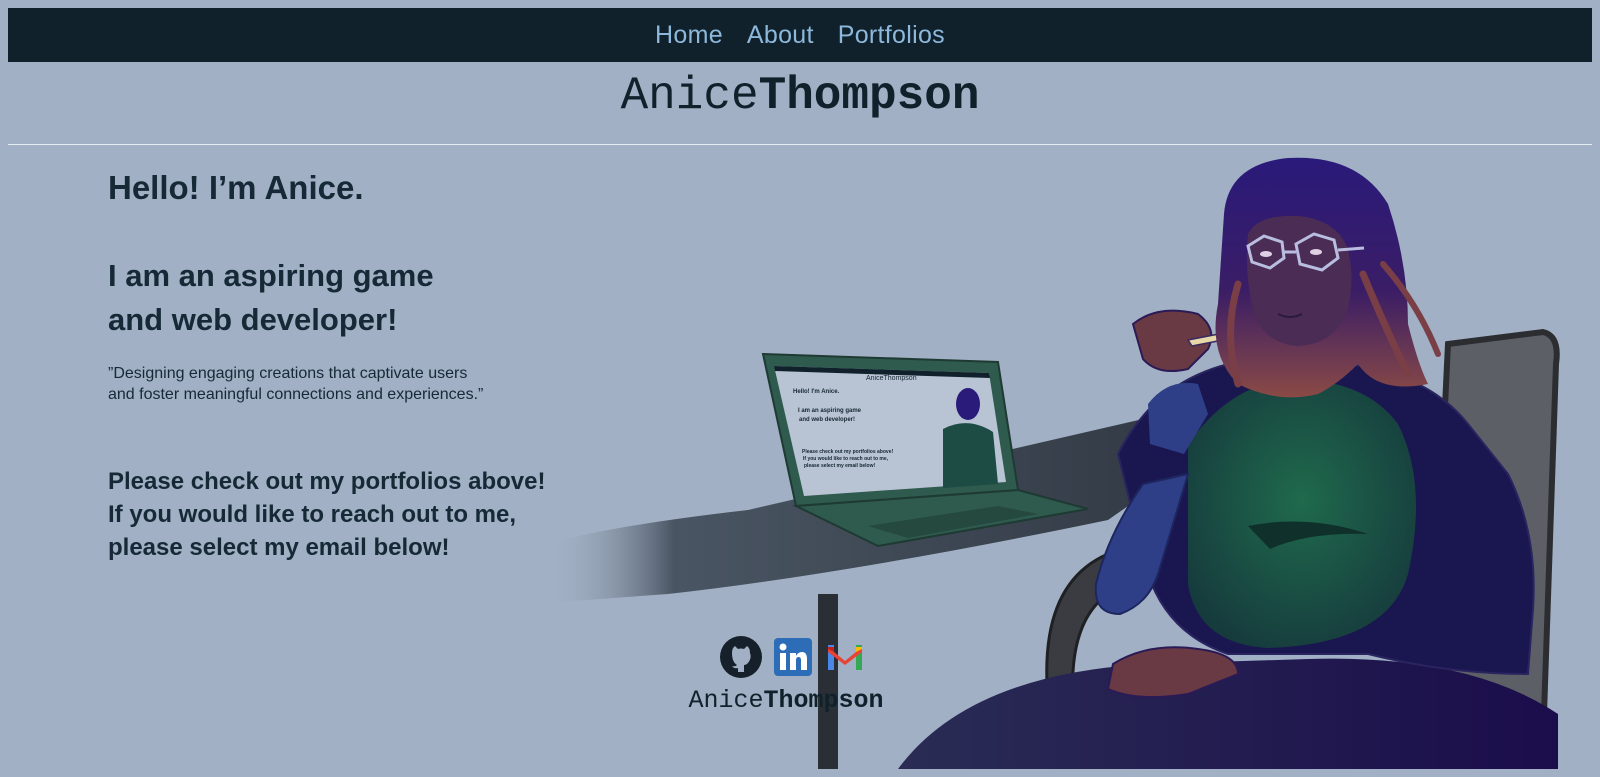  I want to click on logo-last-name: Thompson, so click(869, 96).